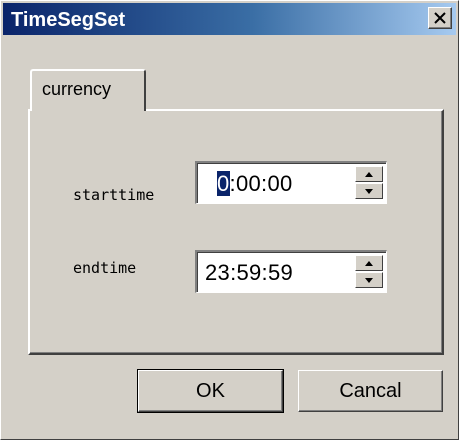 The image size is (459, 440). Describe the element at coordinates (370, 391) in the screenshot. I see `cancel-button: Cancal` at that location.